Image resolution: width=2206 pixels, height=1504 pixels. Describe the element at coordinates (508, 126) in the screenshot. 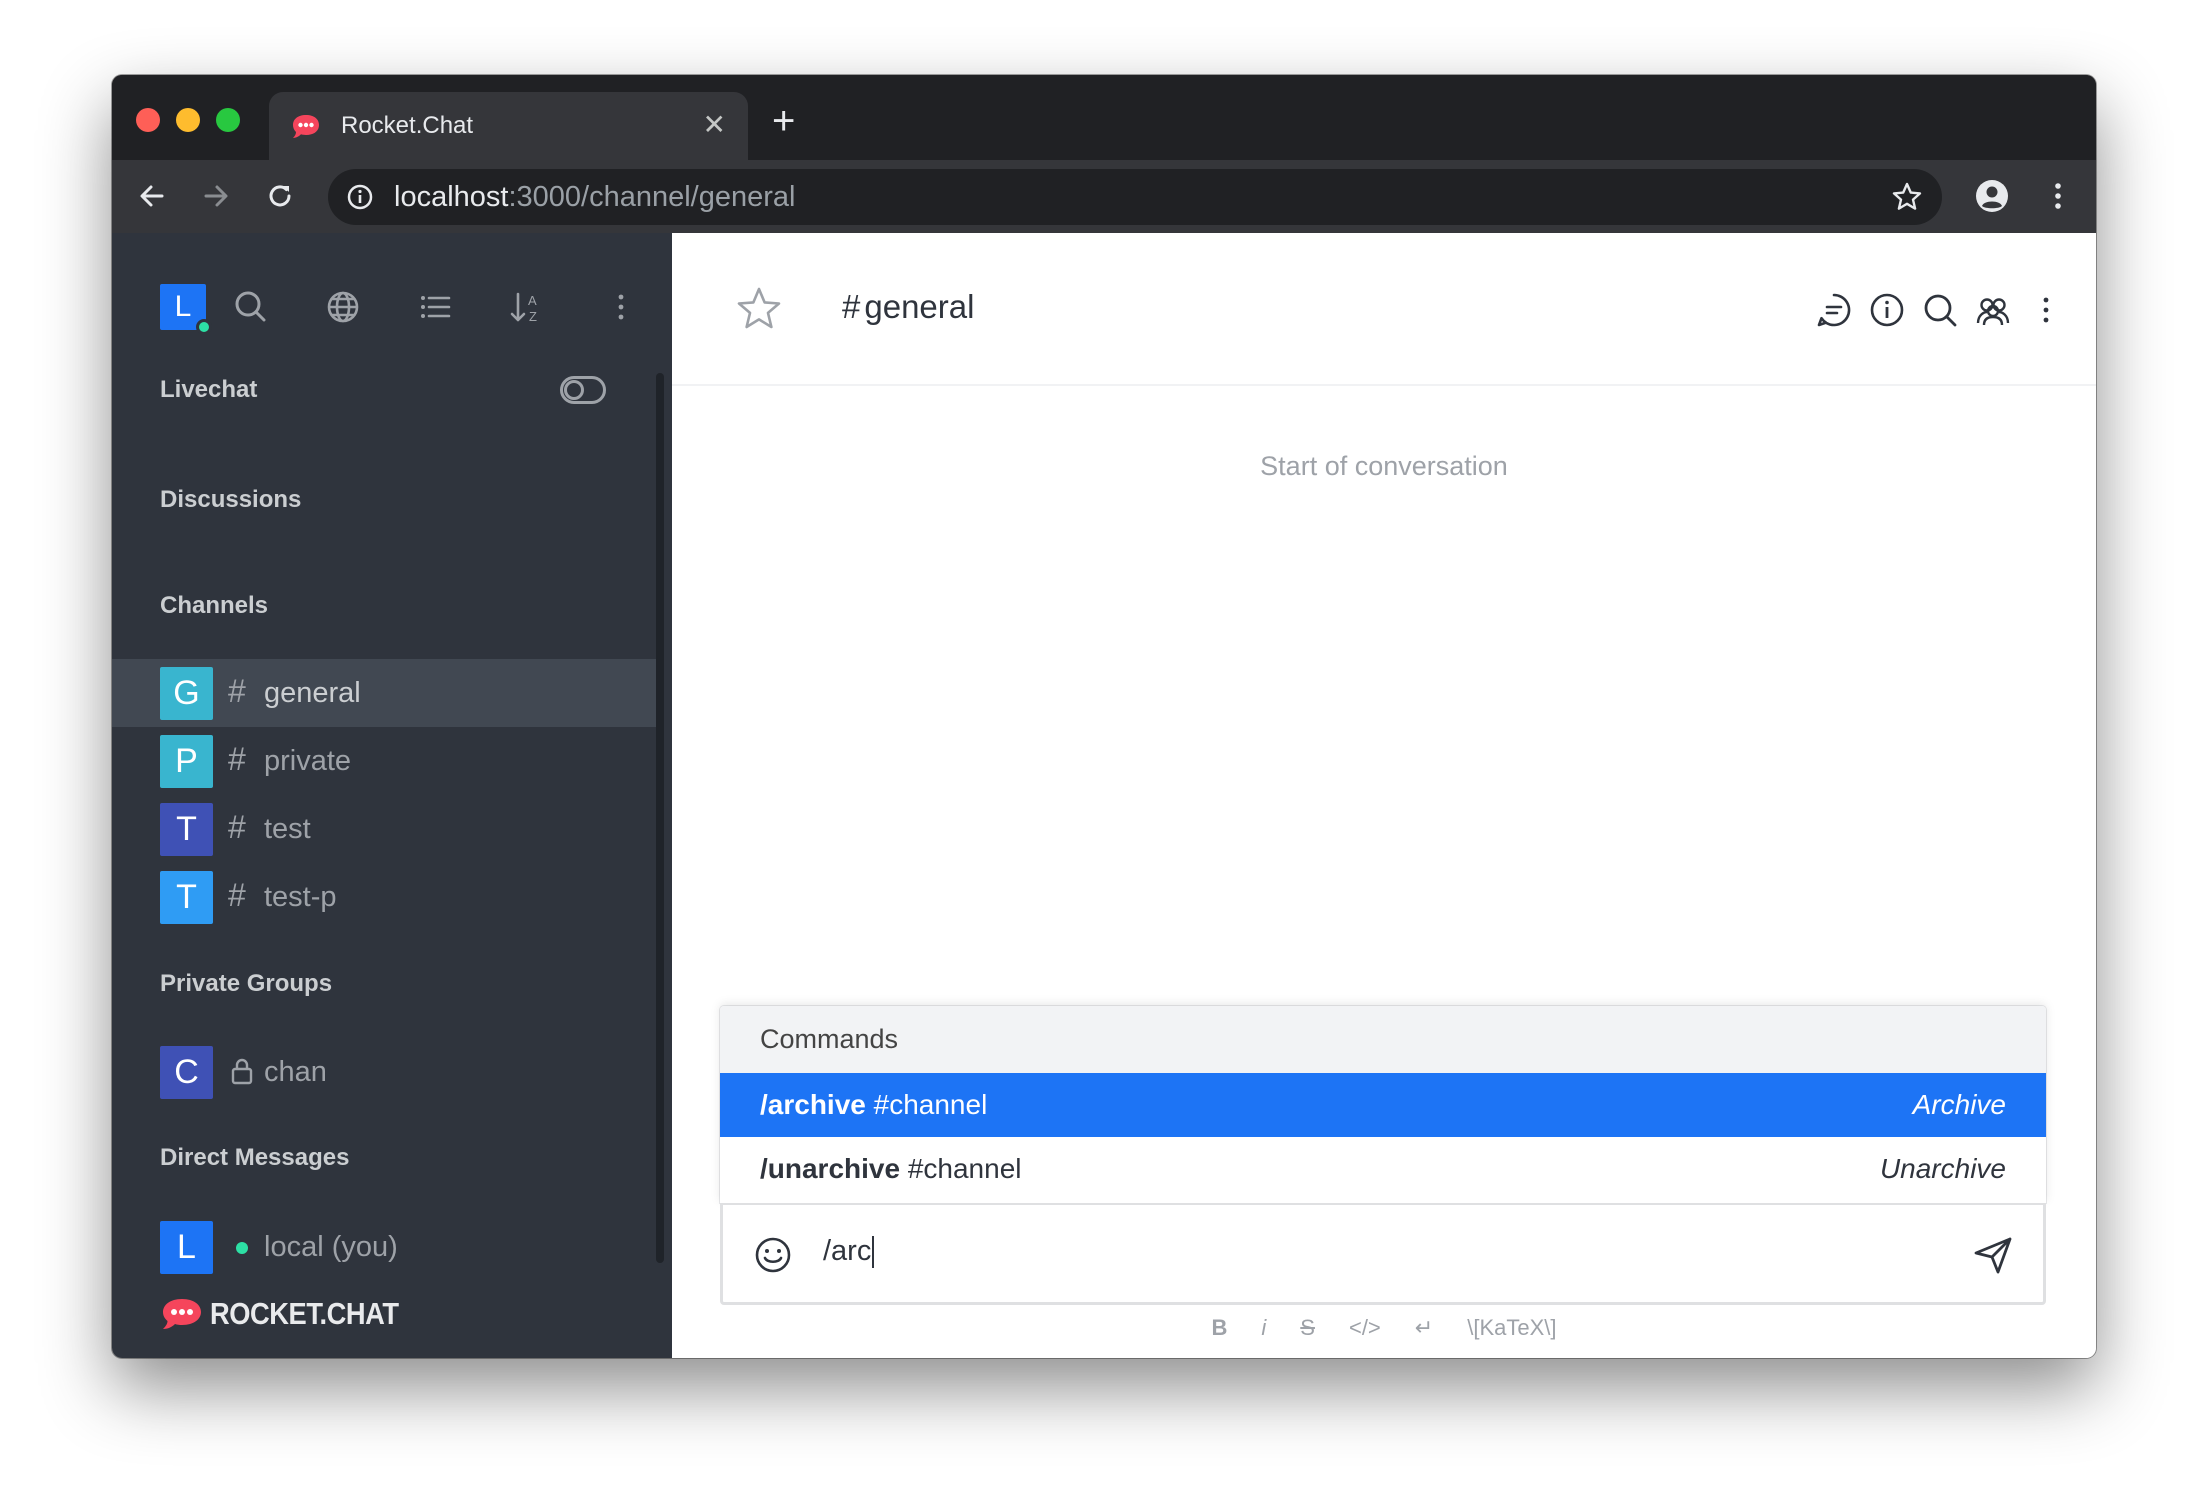

I see `browser-tab: Rocket.Chat ✕` at that location.